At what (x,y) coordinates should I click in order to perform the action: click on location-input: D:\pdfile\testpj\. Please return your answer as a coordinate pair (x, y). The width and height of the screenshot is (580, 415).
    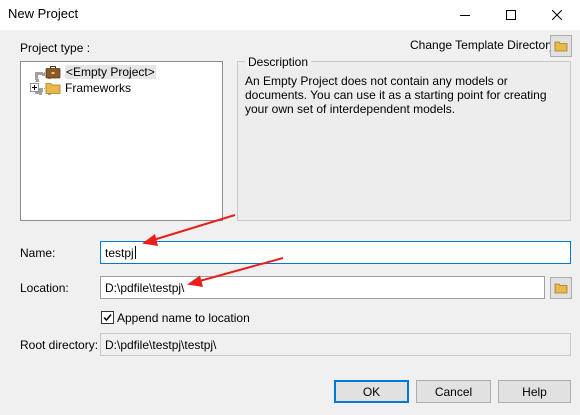
    Looking at the image, I should click on (322, 287).